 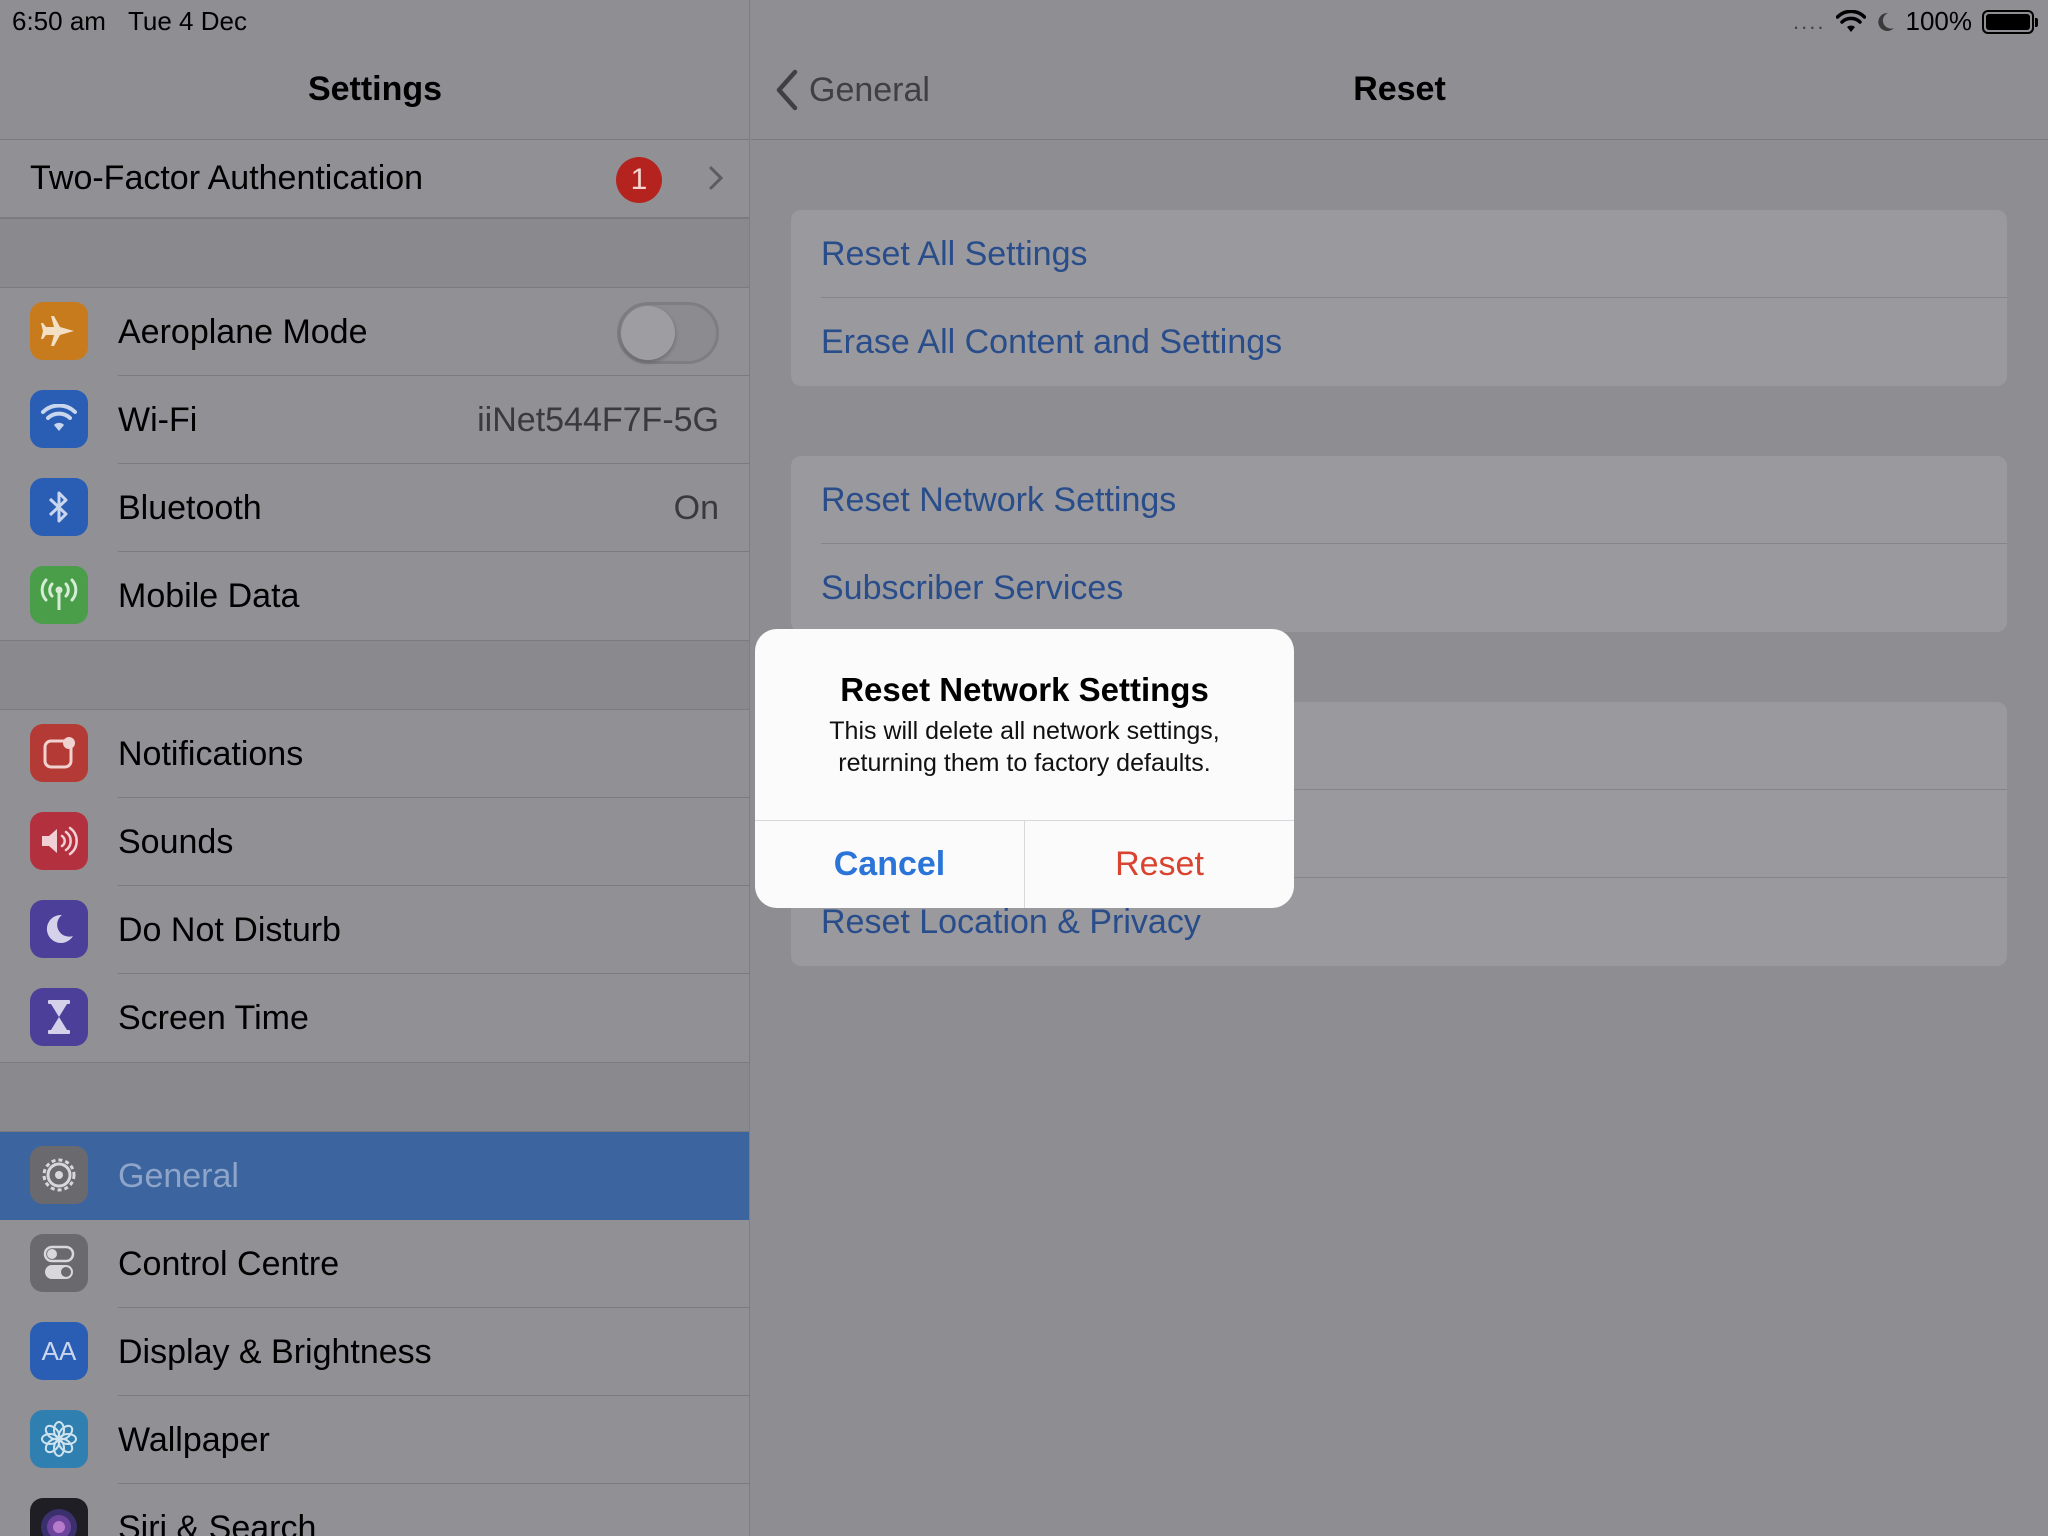 I want to click on sidebar-item-wallpaper: Wallpaper, so click(x=374, y=1440).